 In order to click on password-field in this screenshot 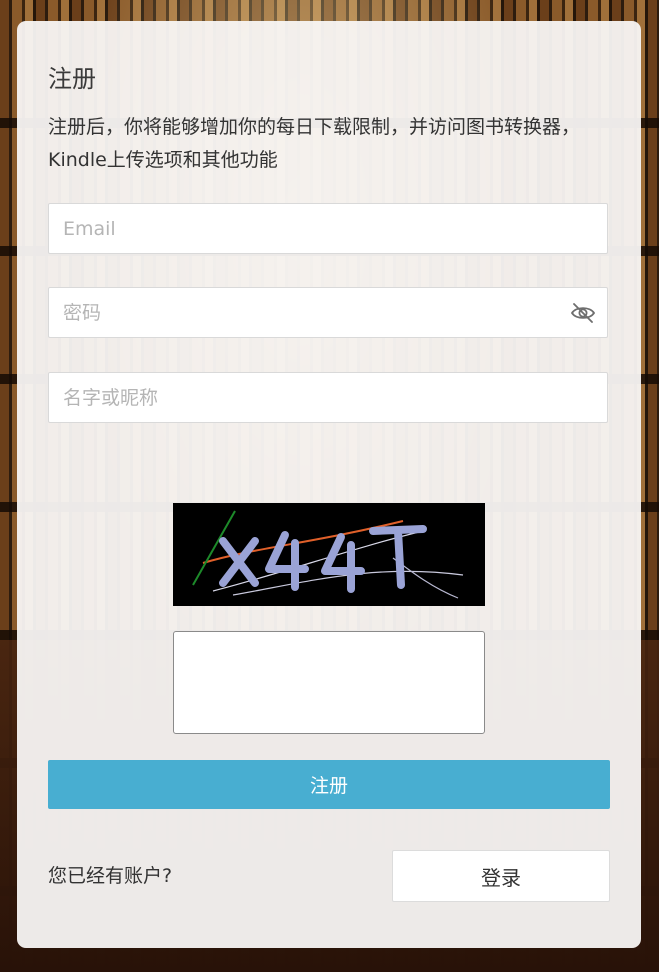, I will do `click(328, 312)`.